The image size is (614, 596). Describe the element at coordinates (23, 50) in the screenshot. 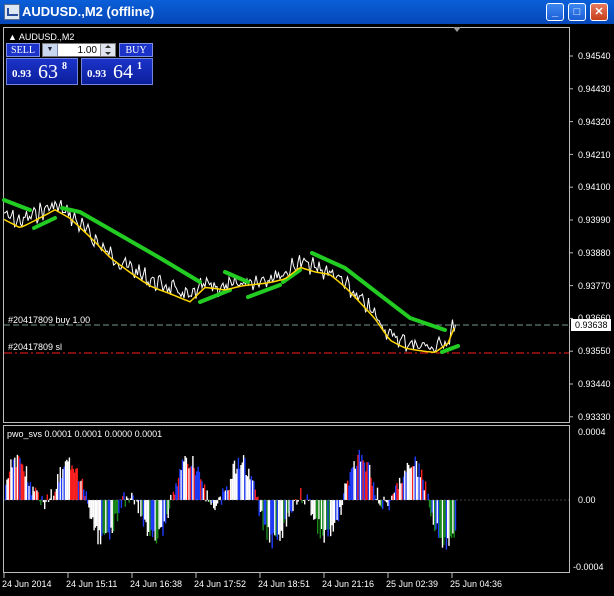

I see `sell-button: SELL` at that location.